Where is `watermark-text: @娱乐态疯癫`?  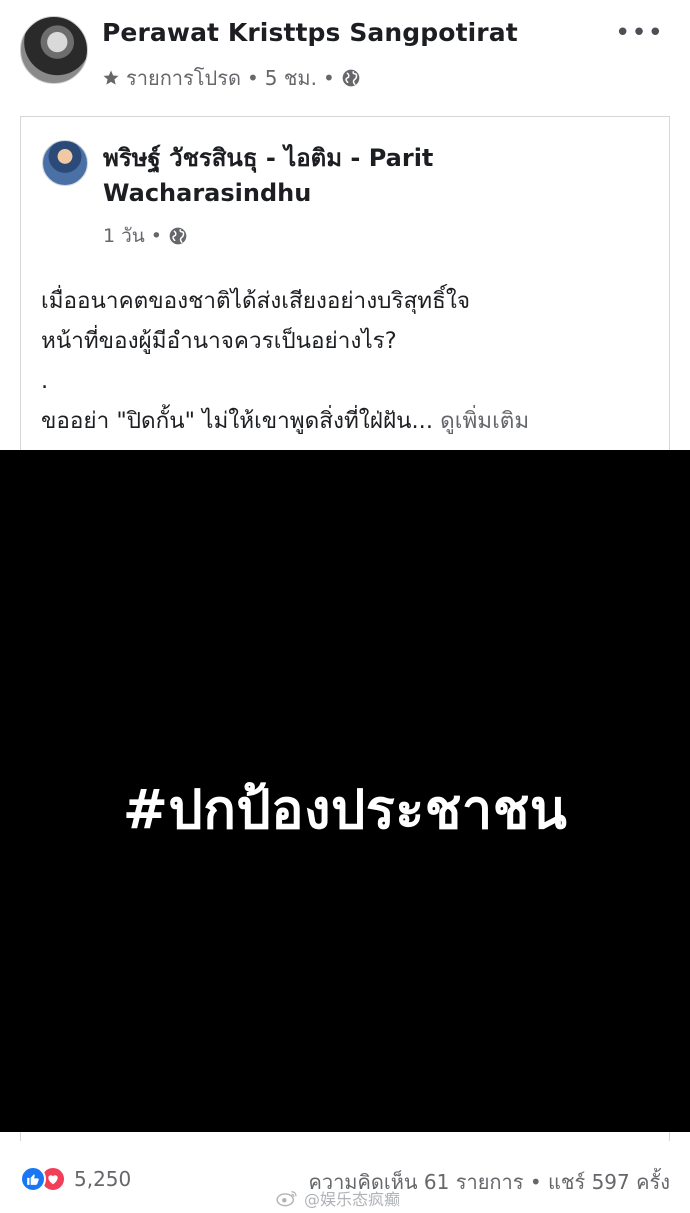 watermark-text: @娱乐态疯癫 is located at coordinates (352, 1199).